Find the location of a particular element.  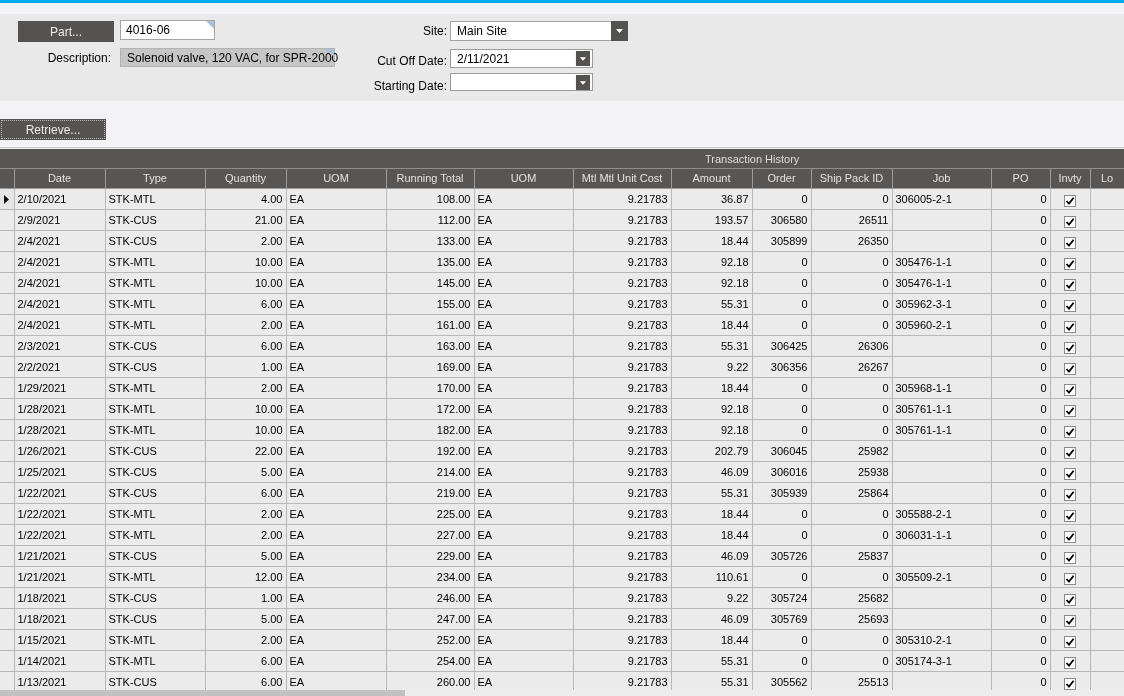

part-number-field: 4016-06 is located at coordinates (167, 30).